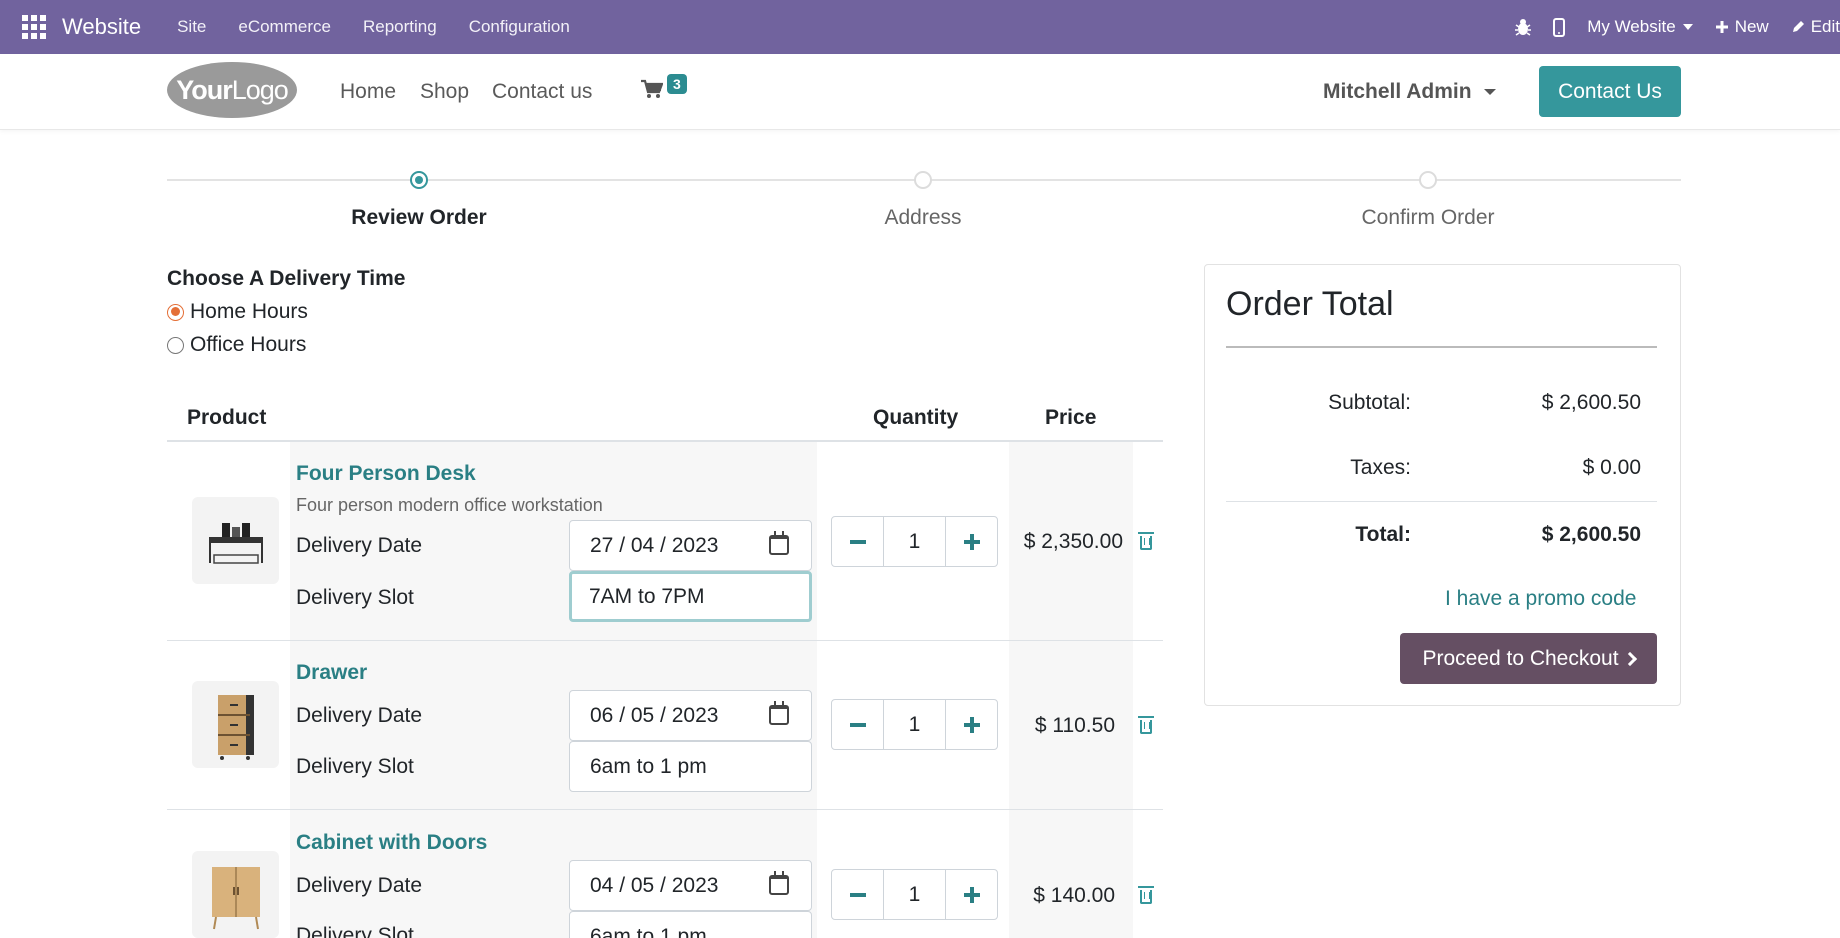 This screenshot has height=938, width=1840. Describe the element at coordinates (400, 27) in the screenshot. I see `menu-reporting: Reporting` at that location.